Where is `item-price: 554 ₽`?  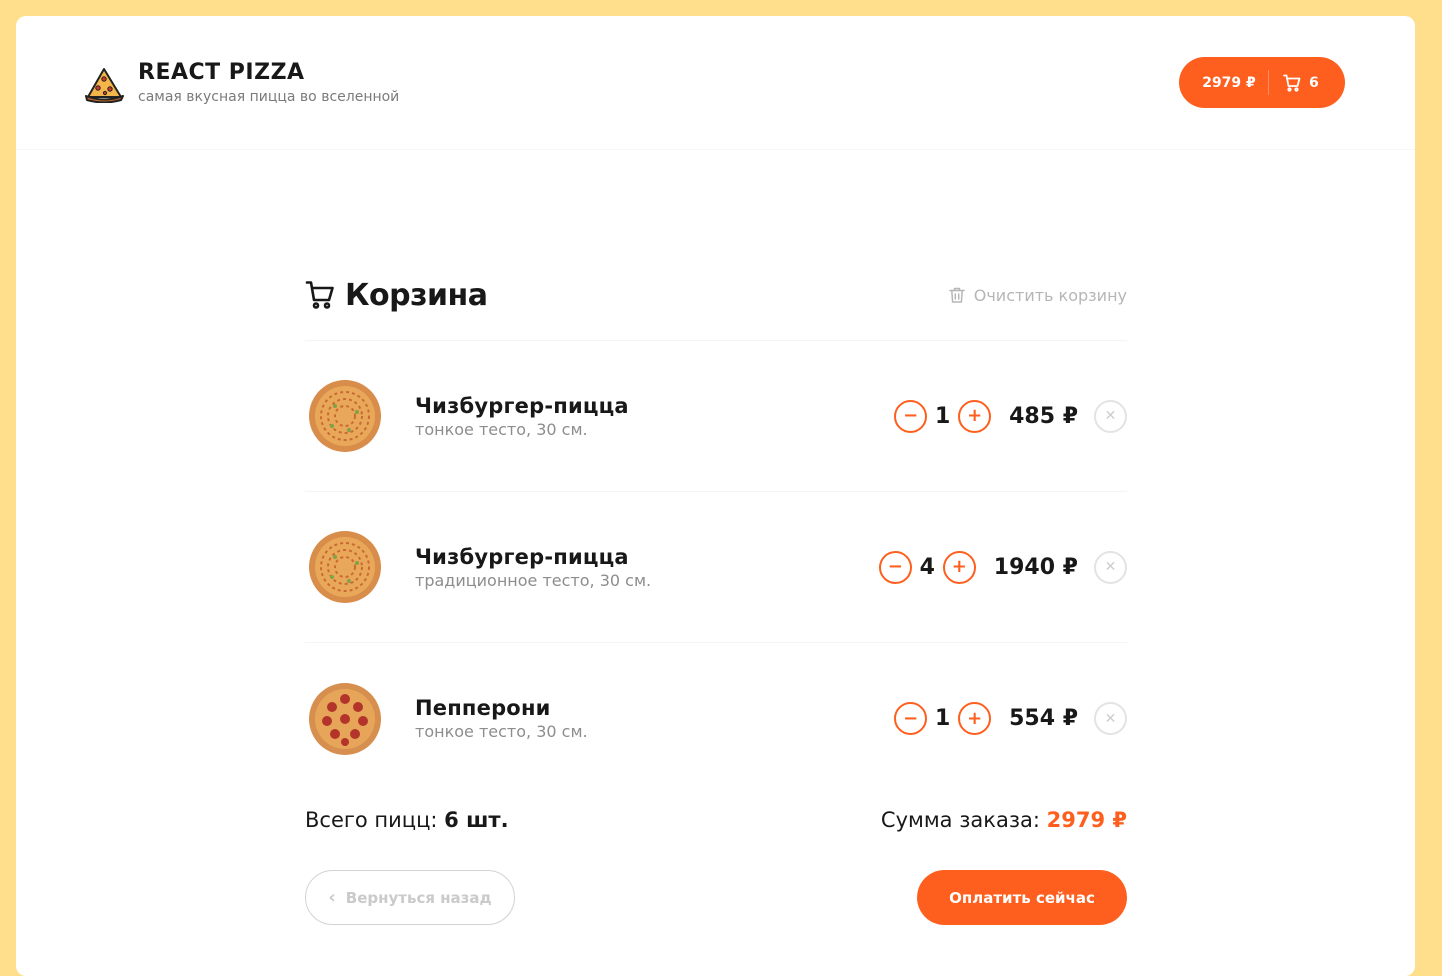 item-price: 554 ₽ is located at coordinates (1043, 718).